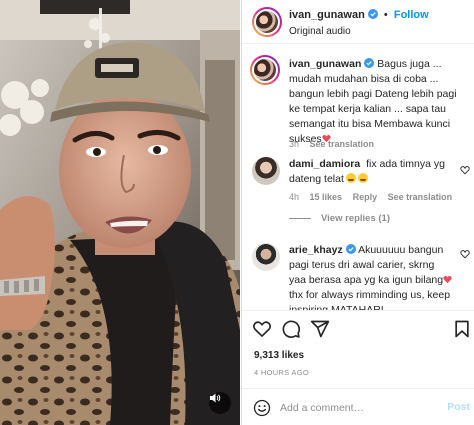 The image size is (474, 425). What do you see at coordinates (215, 398) in the screenshot?
I see `speaker-icon` at bounding box center [215, 398].